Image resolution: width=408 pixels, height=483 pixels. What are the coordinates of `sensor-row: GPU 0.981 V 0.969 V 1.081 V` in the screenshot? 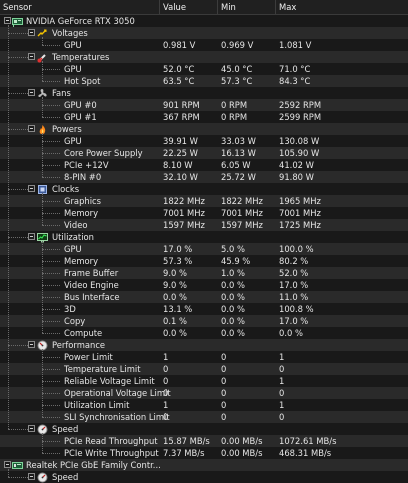 It's located at (204, 45).